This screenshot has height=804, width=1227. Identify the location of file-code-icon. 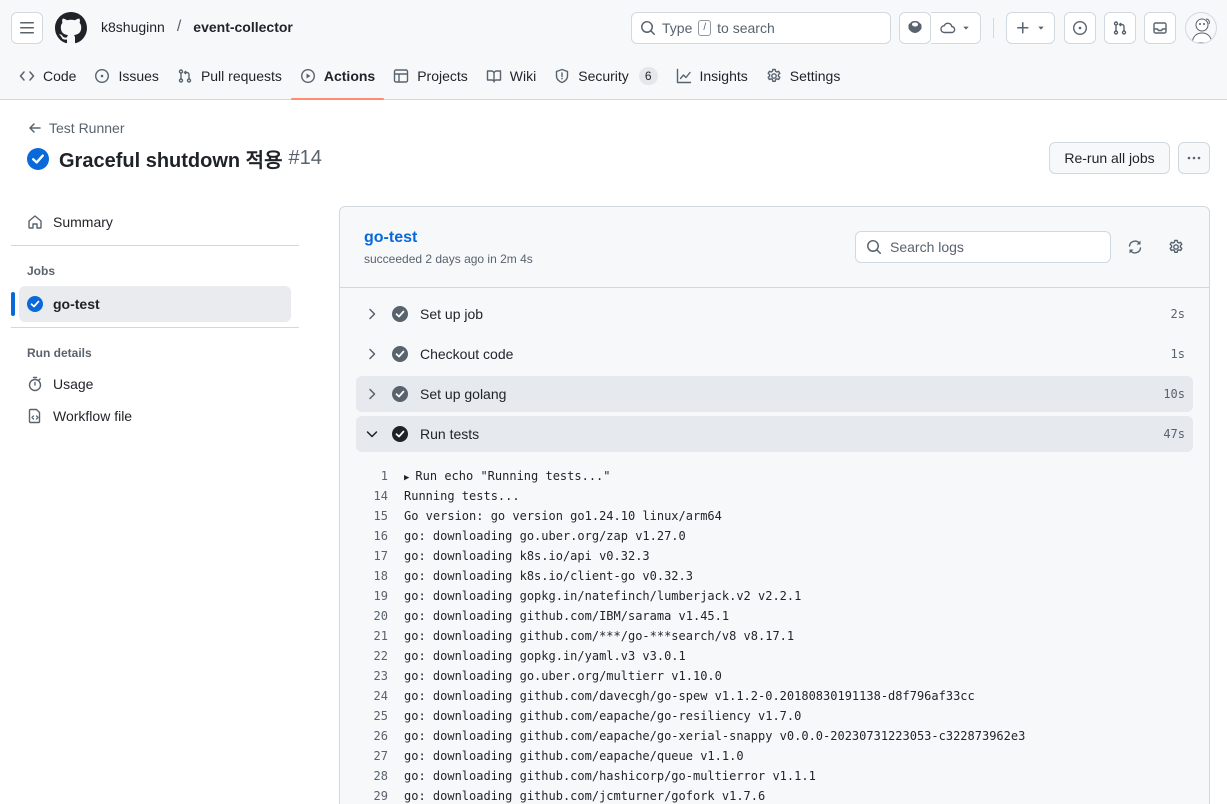
(34, 416).